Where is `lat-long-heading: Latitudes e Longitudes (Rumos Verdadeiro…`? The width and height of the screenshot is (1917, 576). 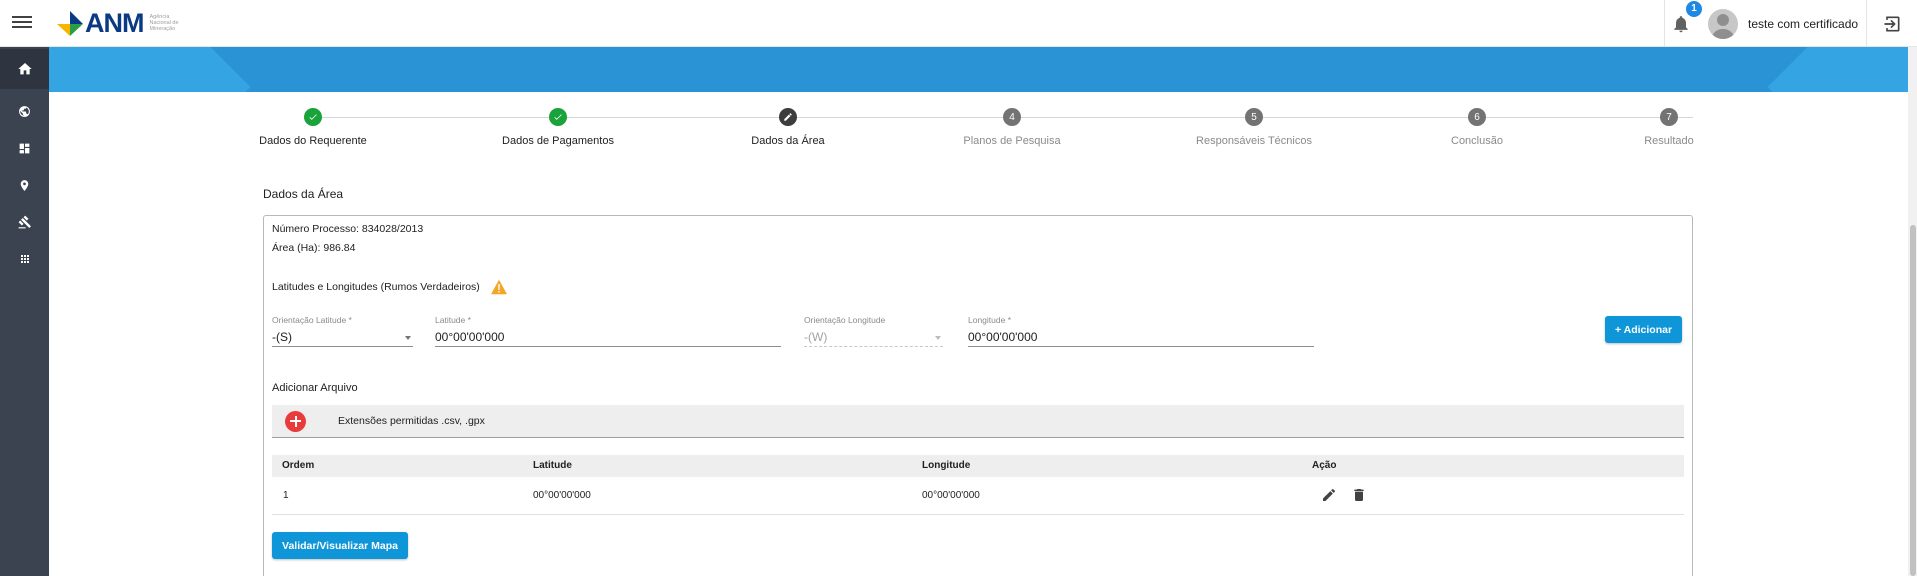 lat-long-heading: Latitudes e Longitudes (Rumos Verdadeiro… is located at coordinates (390, 287).